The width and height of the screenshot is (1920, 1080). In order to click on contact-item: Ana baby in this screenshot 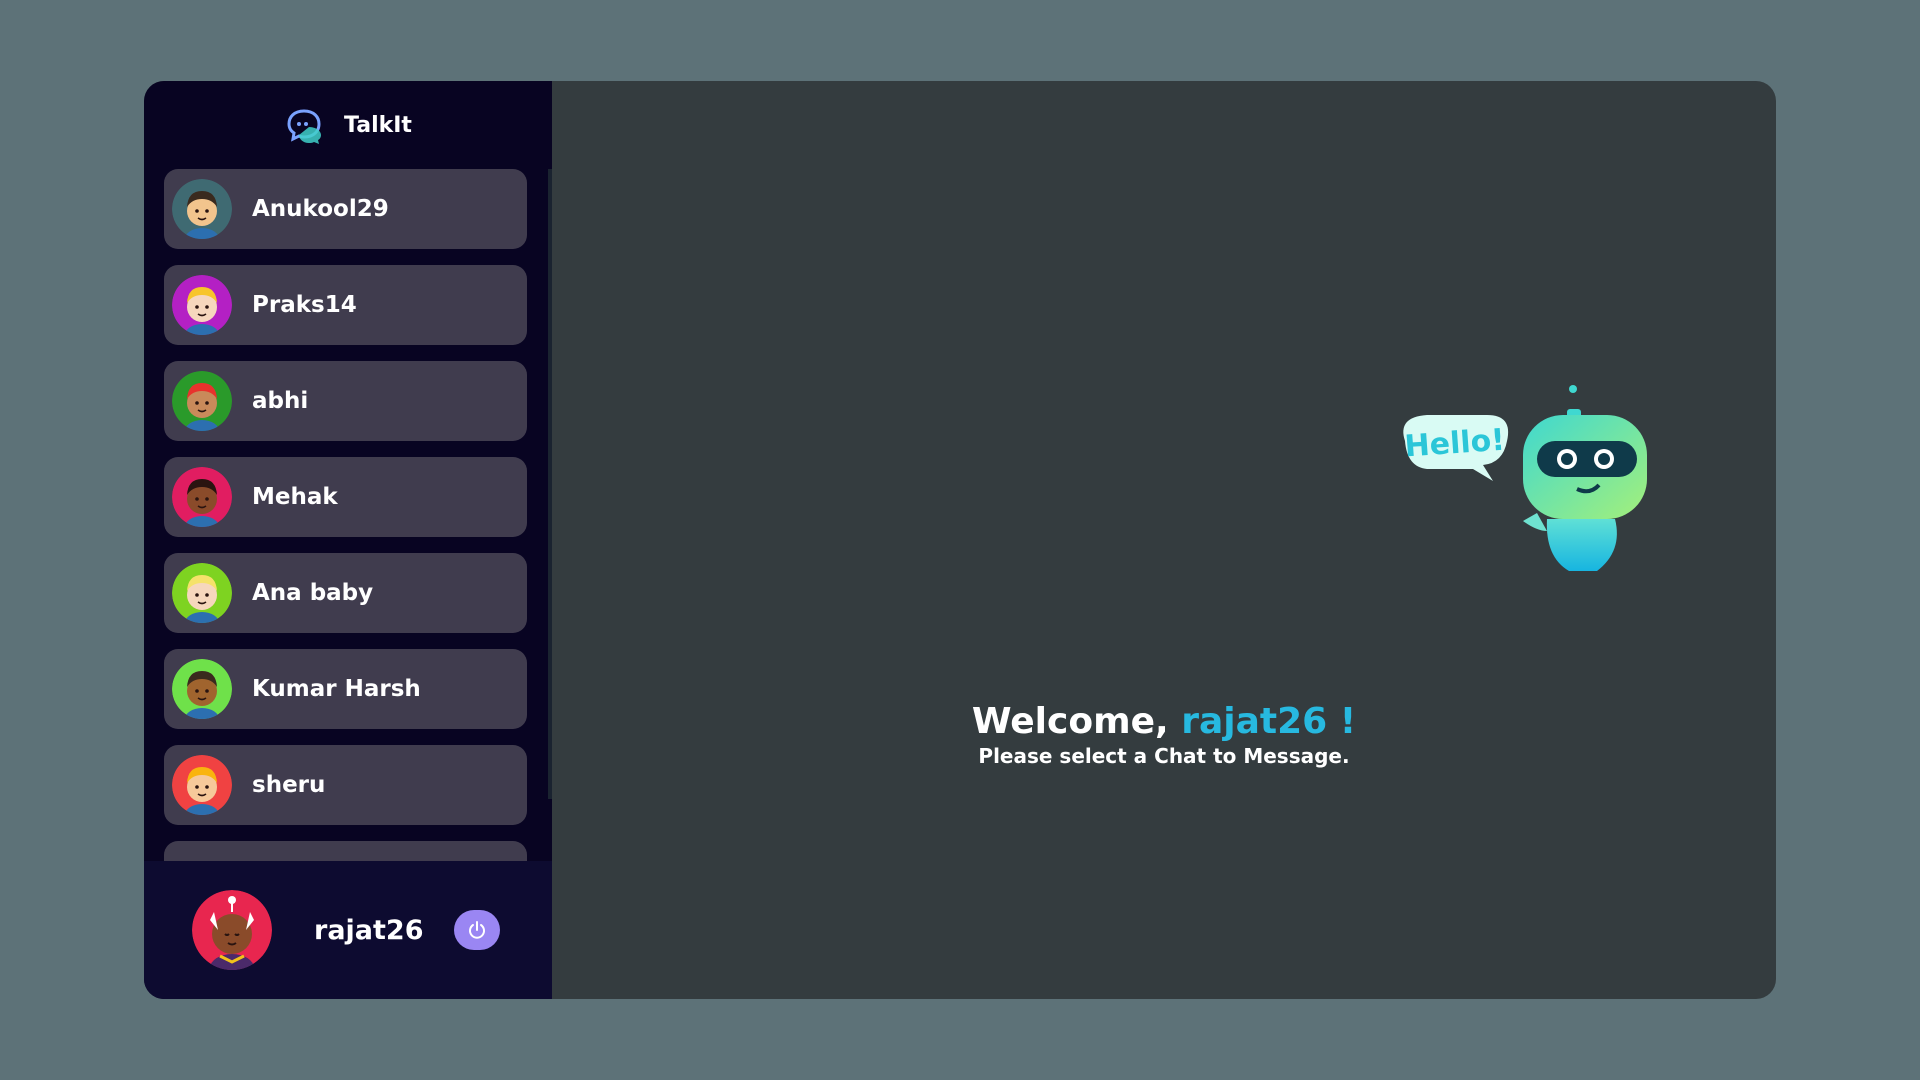, I will do `click(345, 593)`.